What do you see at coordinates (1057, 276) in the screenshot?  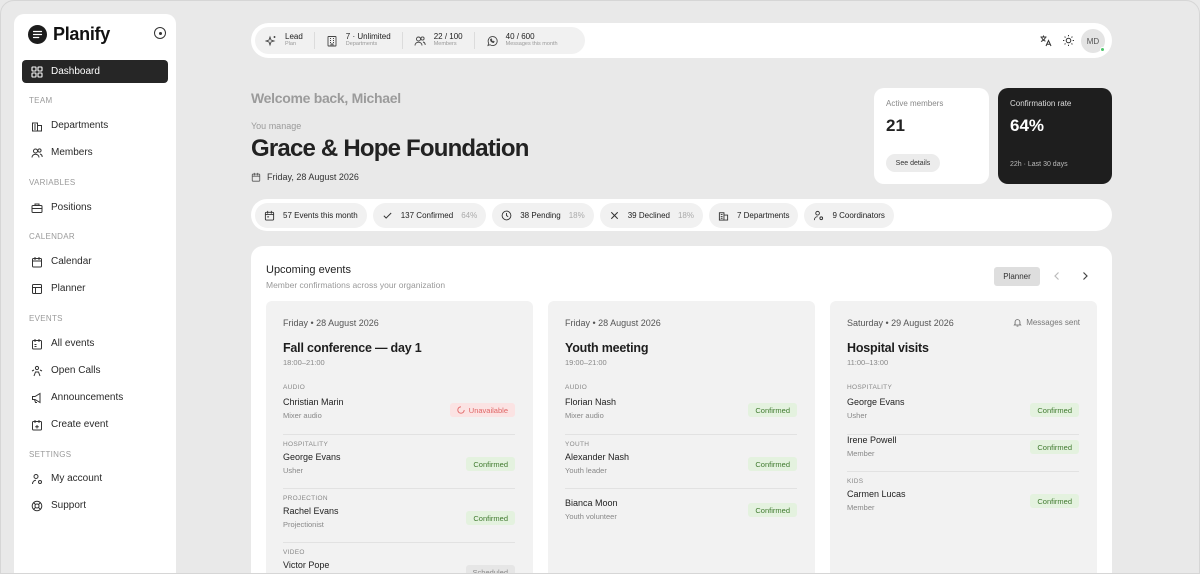 I see `chevron-left-icon` at bounding box center [1057, 276].